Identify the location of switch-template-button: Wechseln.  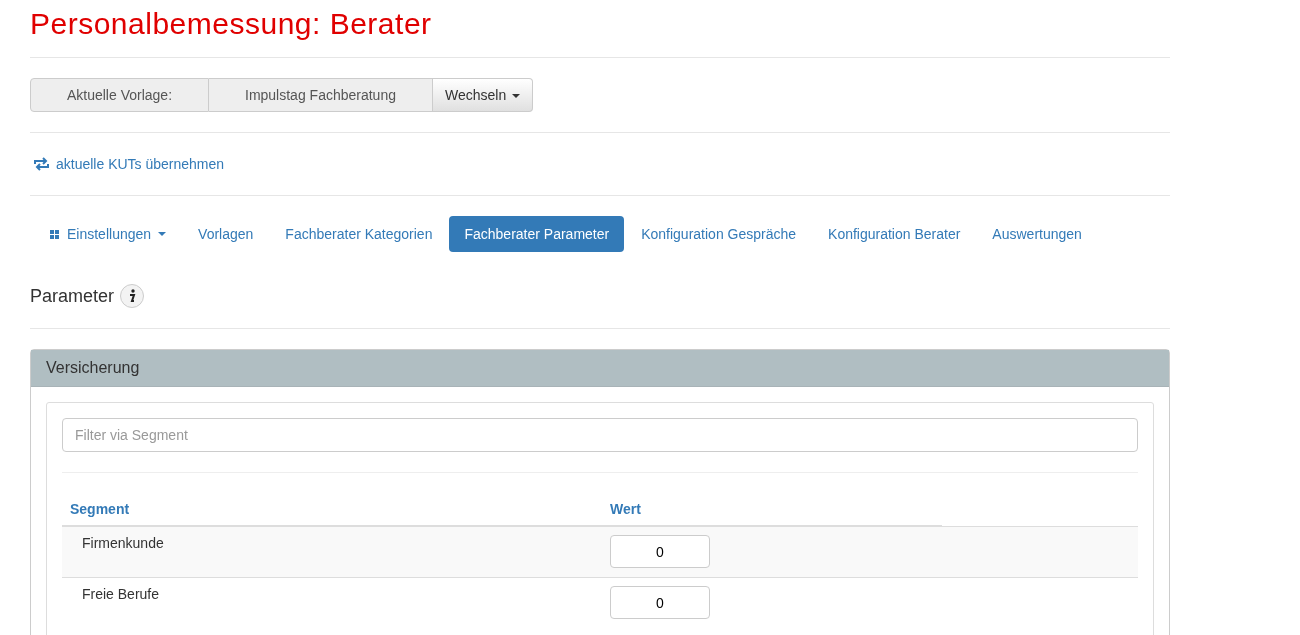
(483, 95).